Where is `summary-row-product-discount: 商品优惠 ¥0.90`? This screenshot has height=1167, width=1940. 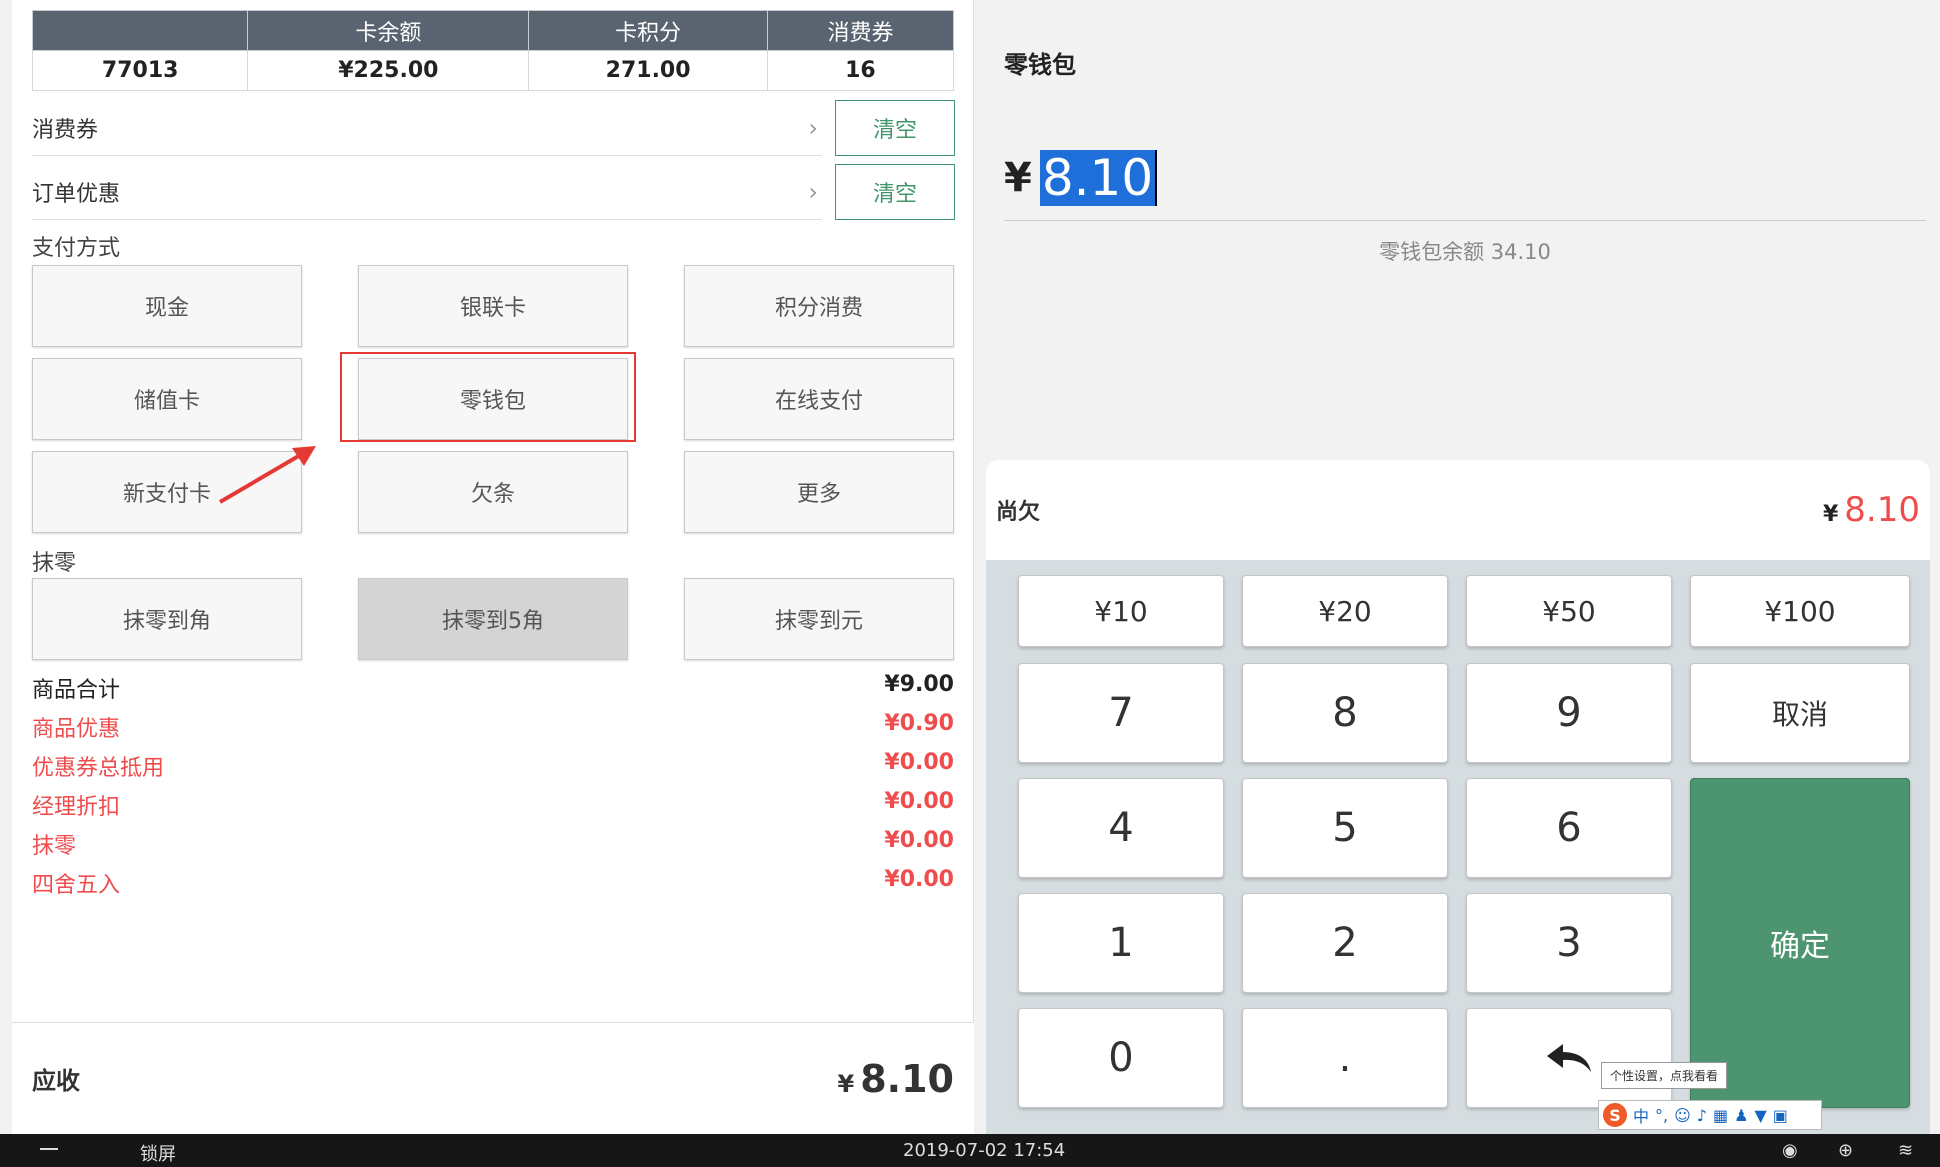
summary-row-product-discount: 商品优惠 ¥0.90 is located at coordinates (493, 727).